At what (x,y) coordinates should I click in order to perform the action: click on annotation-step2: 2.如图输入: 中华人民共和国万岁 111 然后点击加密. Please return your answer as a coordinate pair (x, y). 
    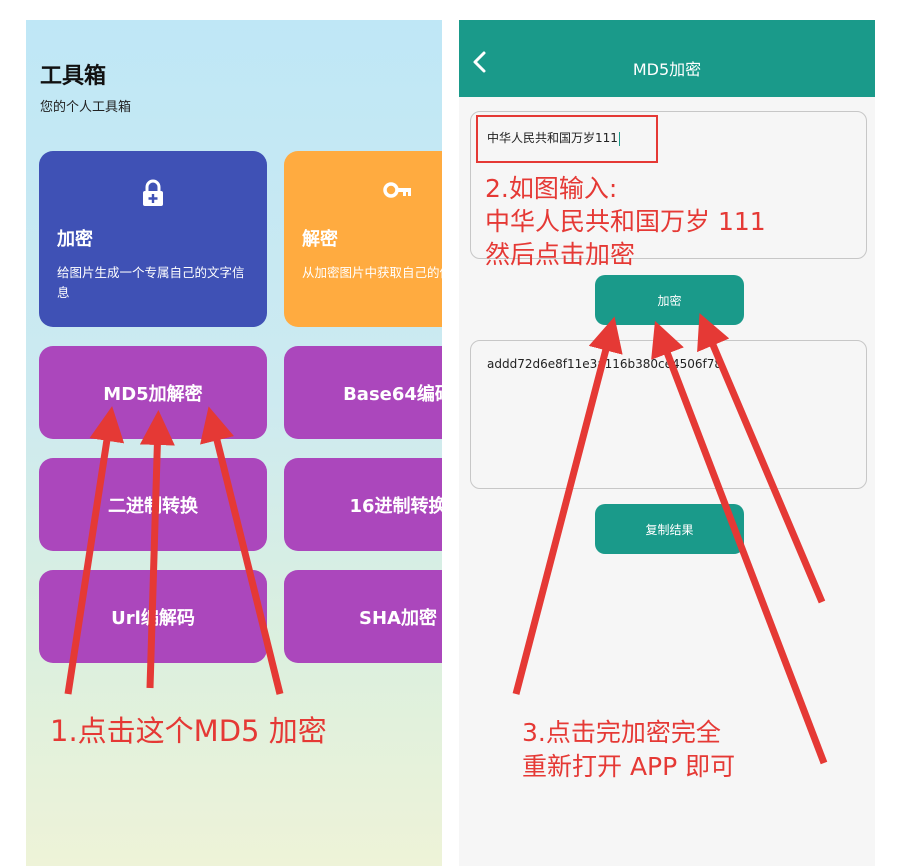
    Looking at the image, I should click on (625, 221).